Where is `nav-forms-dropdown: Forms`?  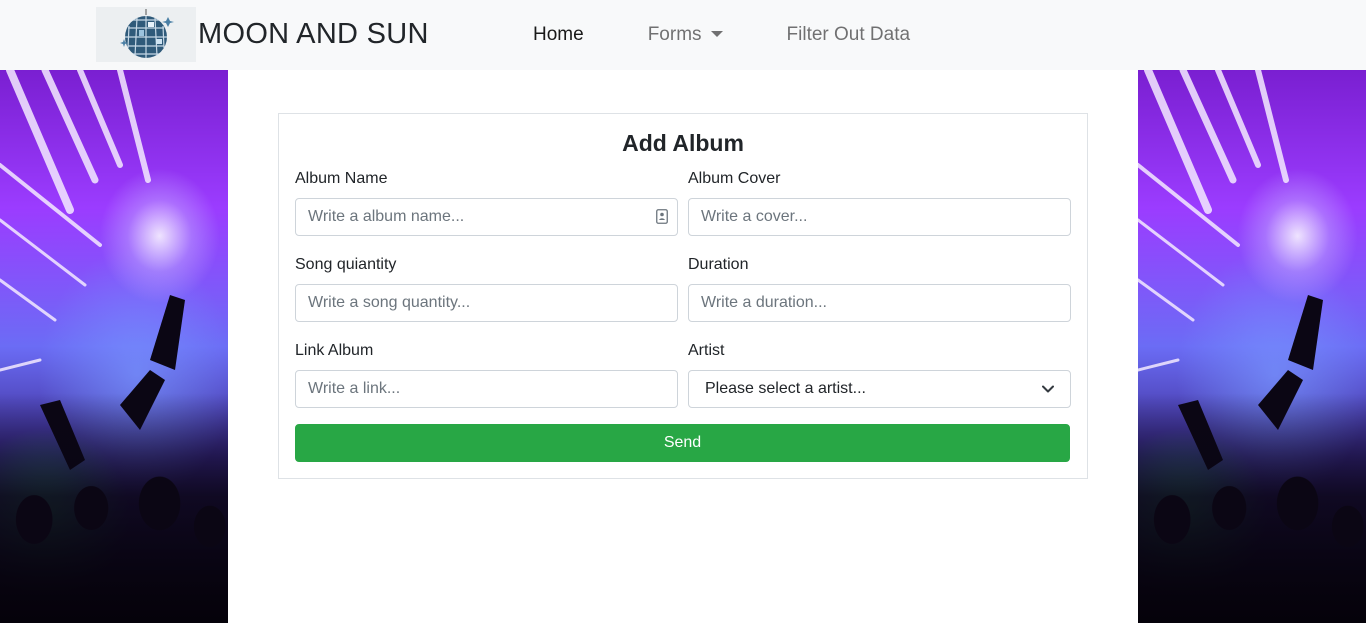 nav-forms-dropdown: Forms is located at coordinates (685, 35).